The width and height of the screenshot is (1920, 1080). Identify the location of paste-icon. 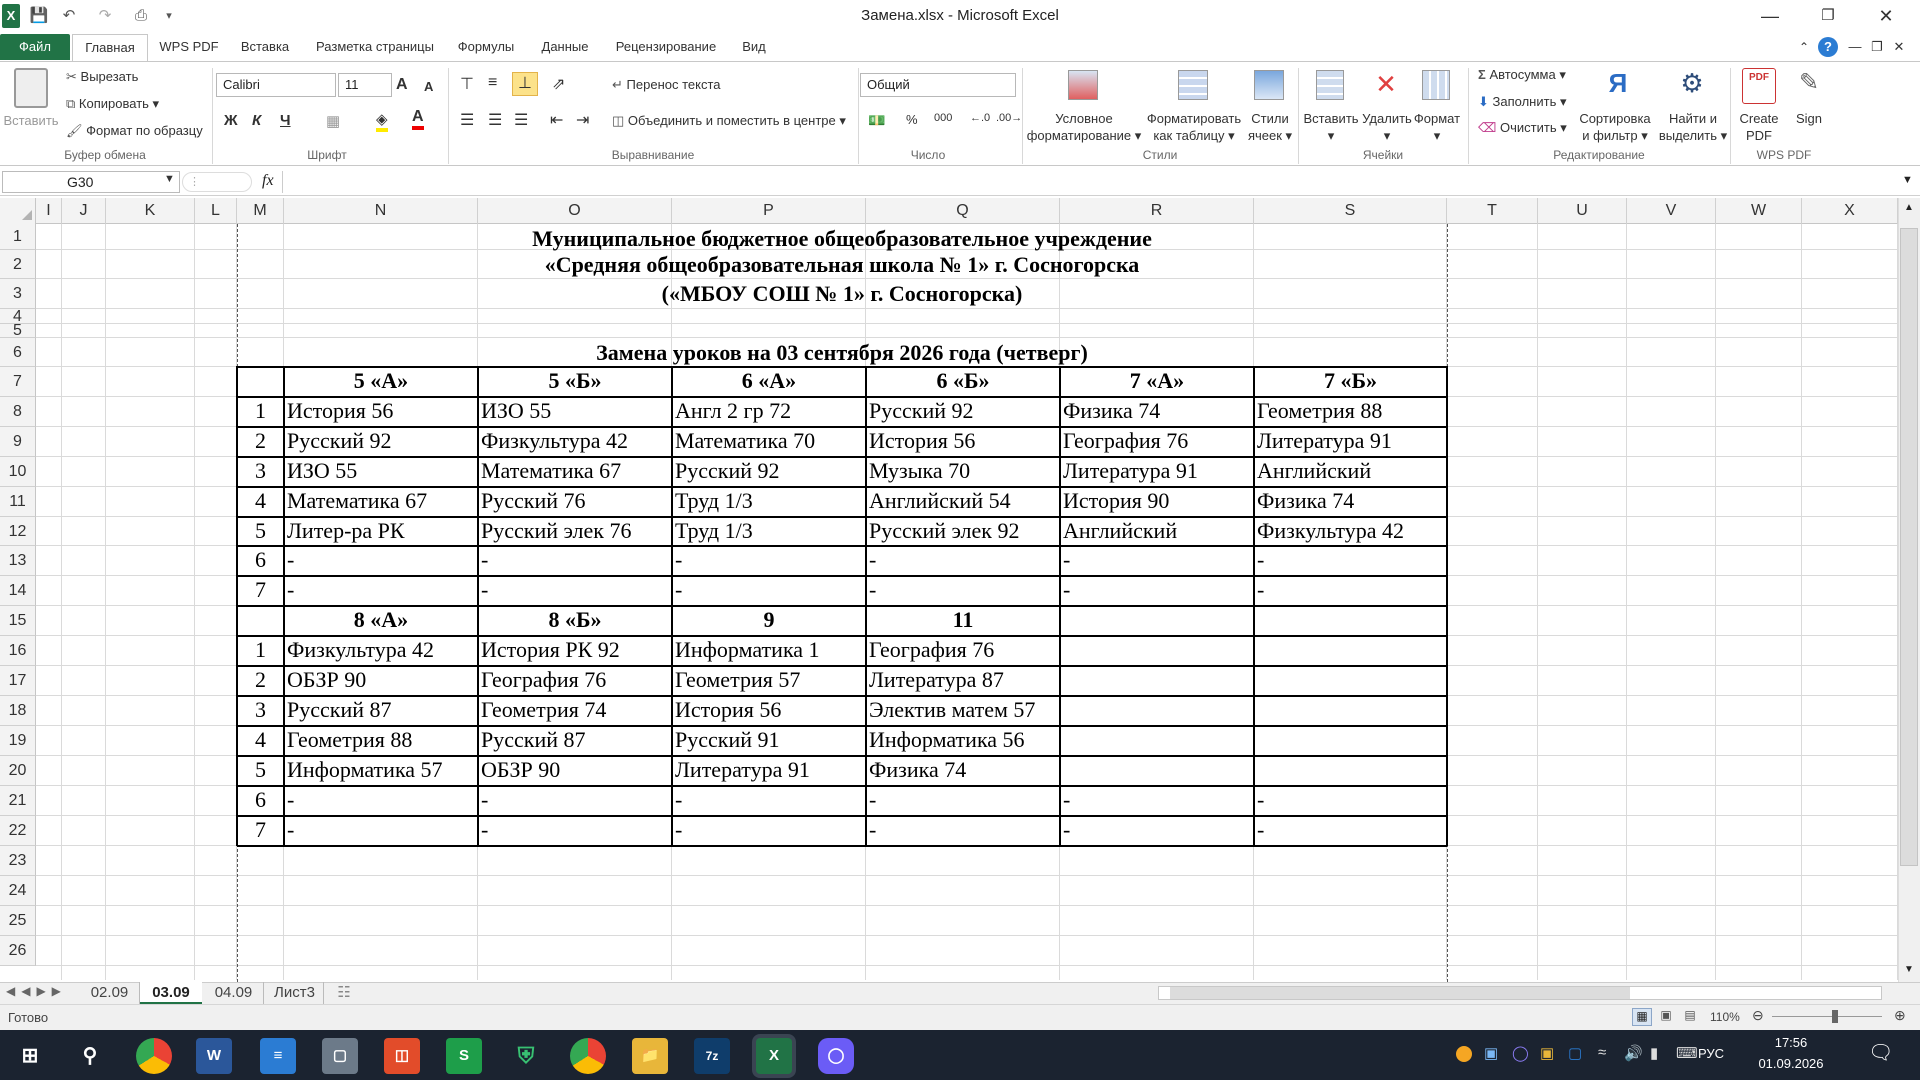
(31, 88).